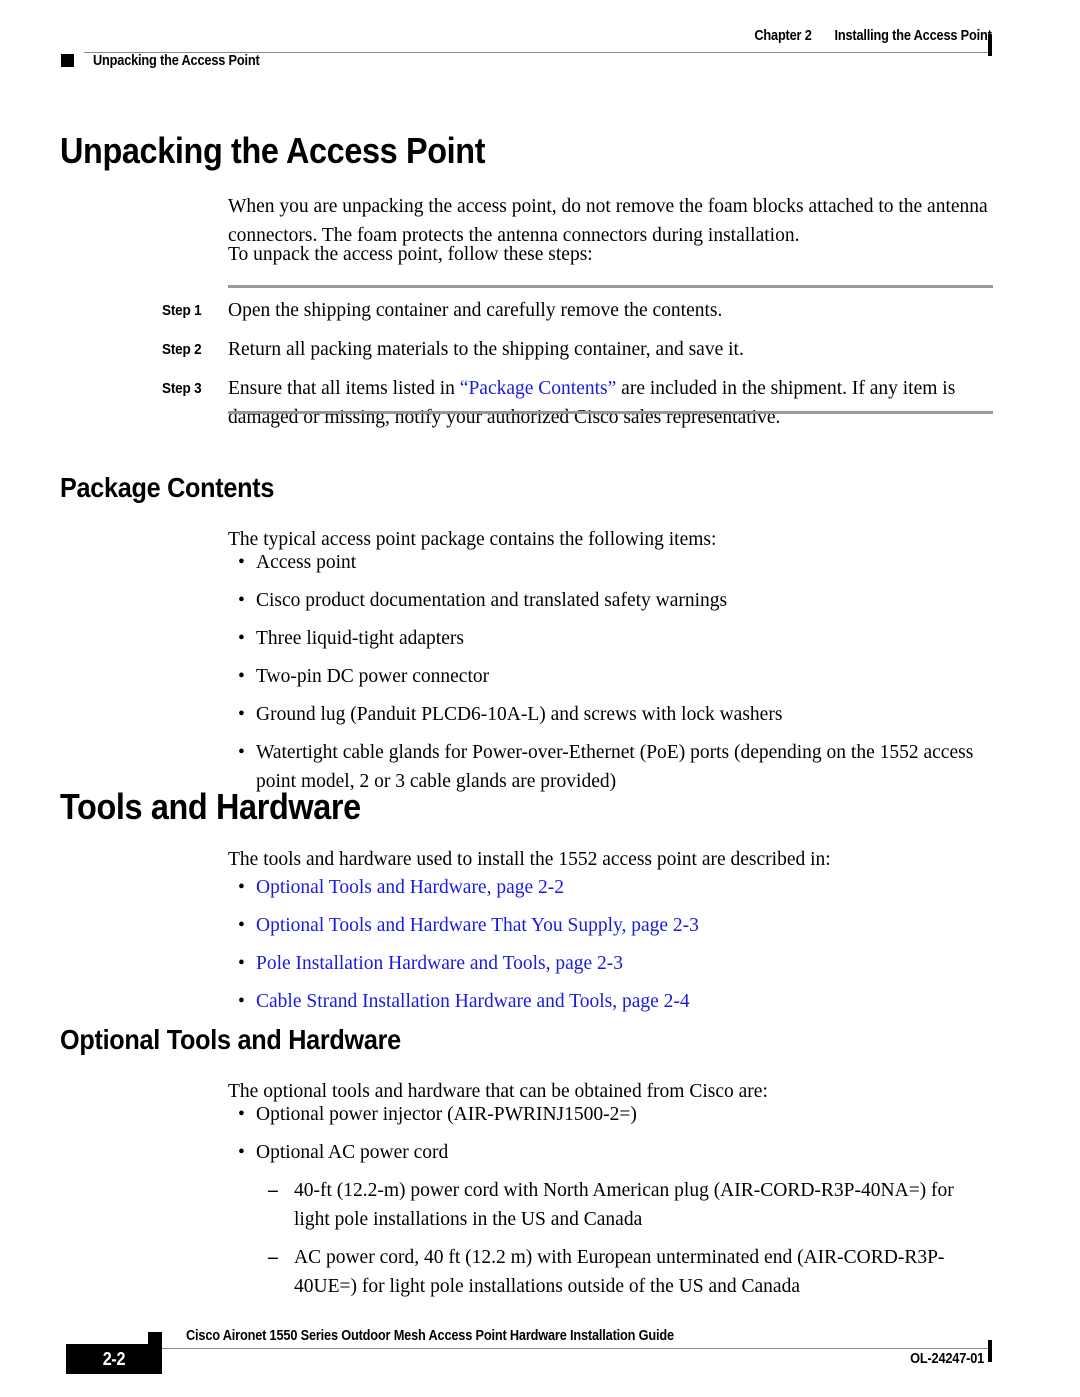 The height and width of the screenshot is (1397, 1080). I want to click on list-item-label: Access point, so click(306, 562).